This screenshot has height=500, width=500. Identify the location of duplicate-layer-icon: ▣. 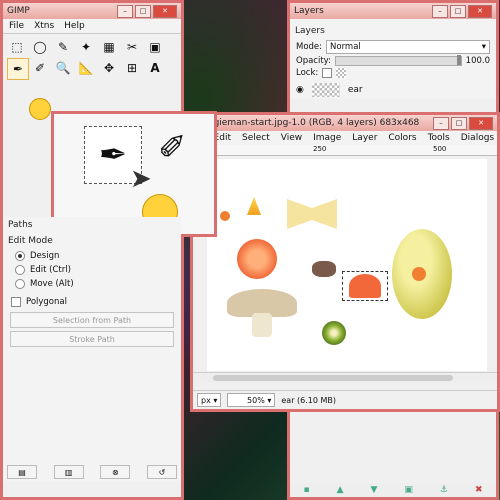
(408, 490).